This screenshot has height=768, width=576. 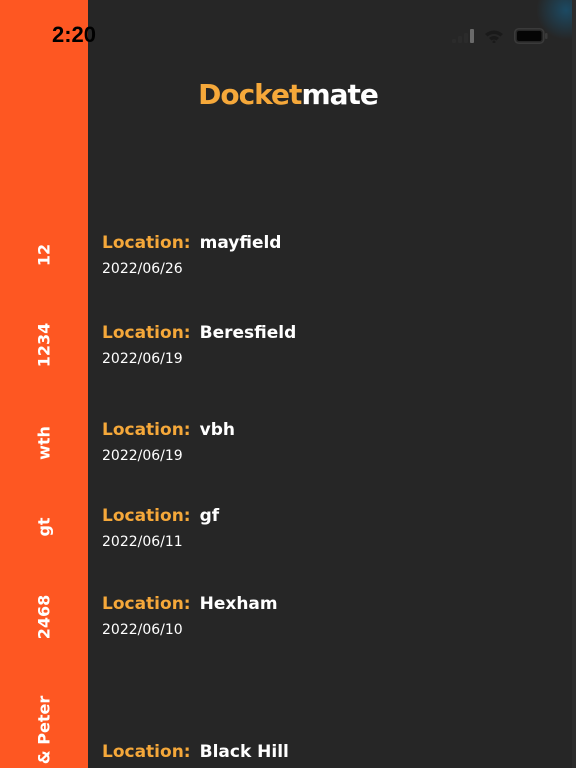 I want to click on location-value: Beresfield, so click(x=248, y=333).